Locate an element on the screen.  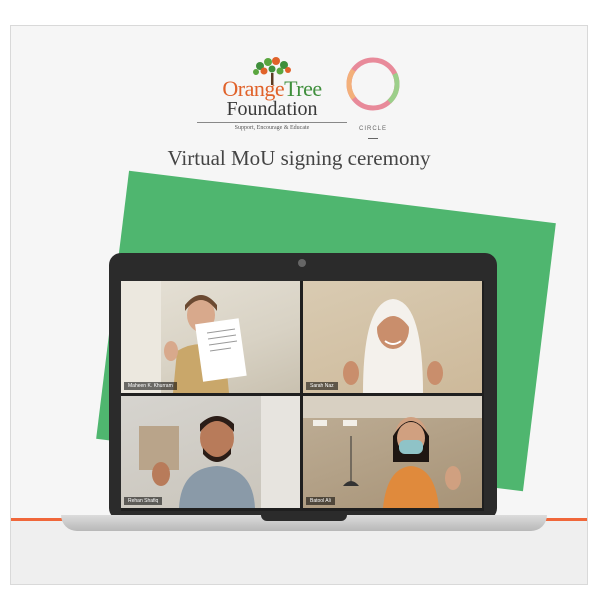
brand-name: OrangeTree is located at coordinates (272, 88).